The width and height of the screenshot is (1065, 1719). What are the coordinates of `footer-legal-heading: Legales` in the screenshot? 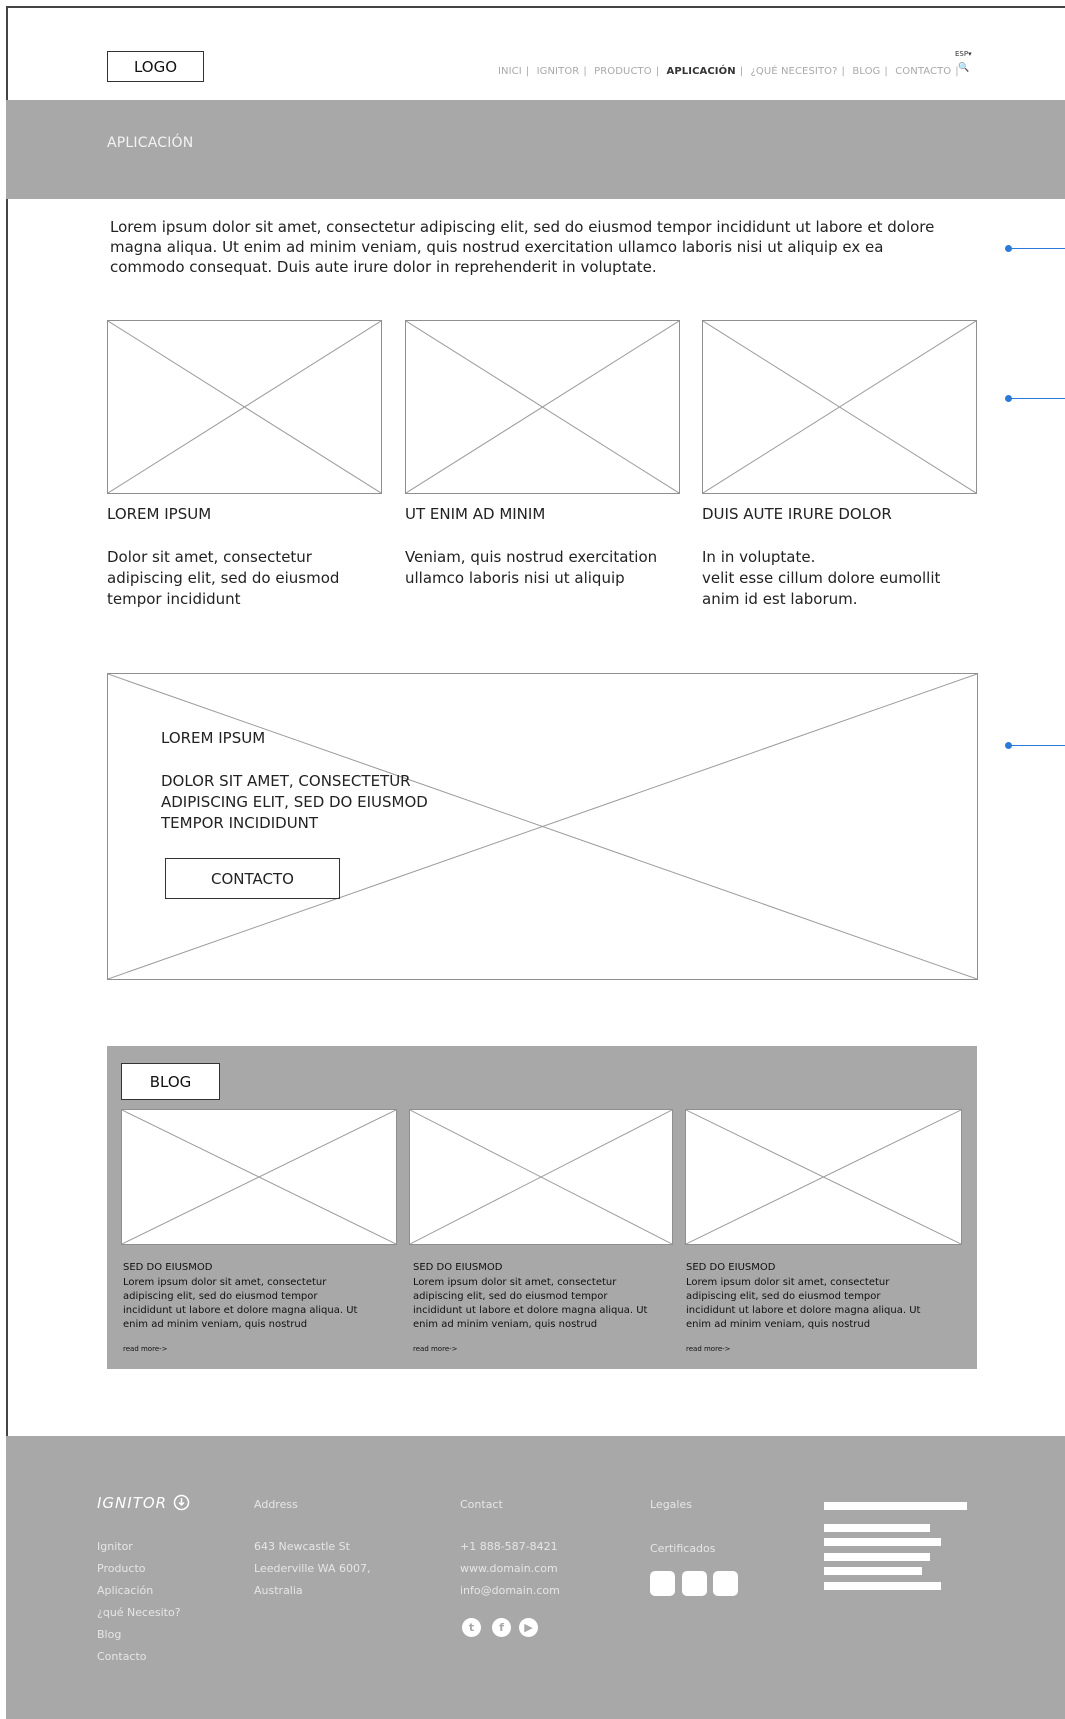 It's located at (671, 1504).